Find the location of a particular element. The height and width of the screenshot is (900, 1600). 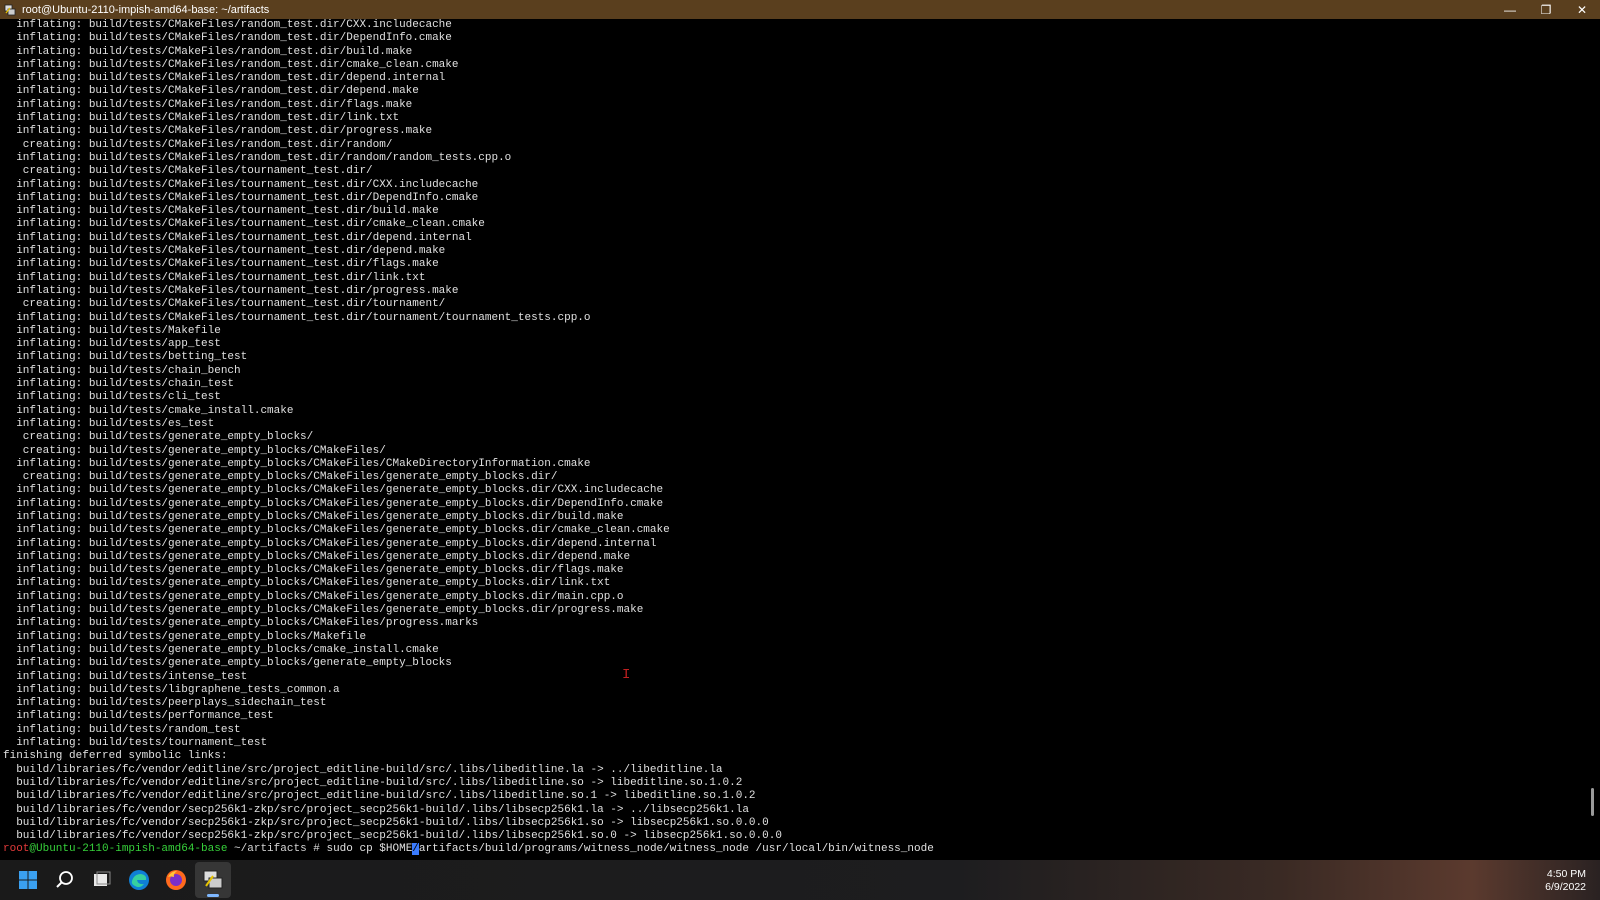

prompt-host: @Ubuntu-2110-impish-amd64-base is located at coordinates (128, 849).